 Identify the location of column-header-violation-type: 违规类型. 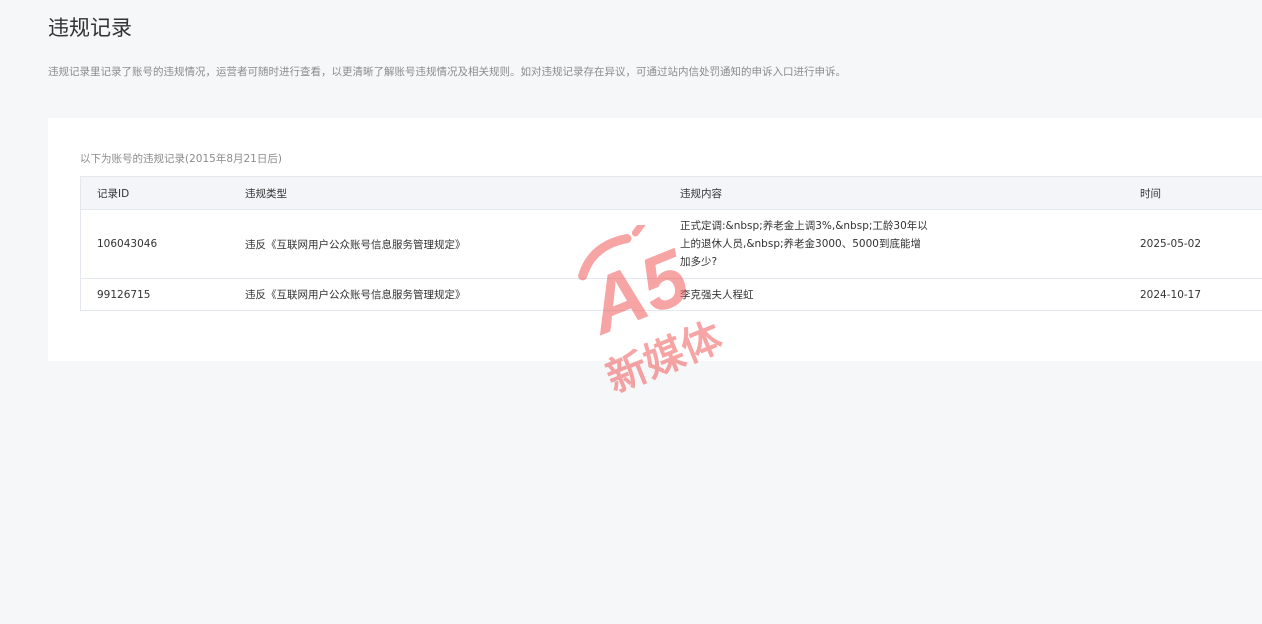
(462, 193).